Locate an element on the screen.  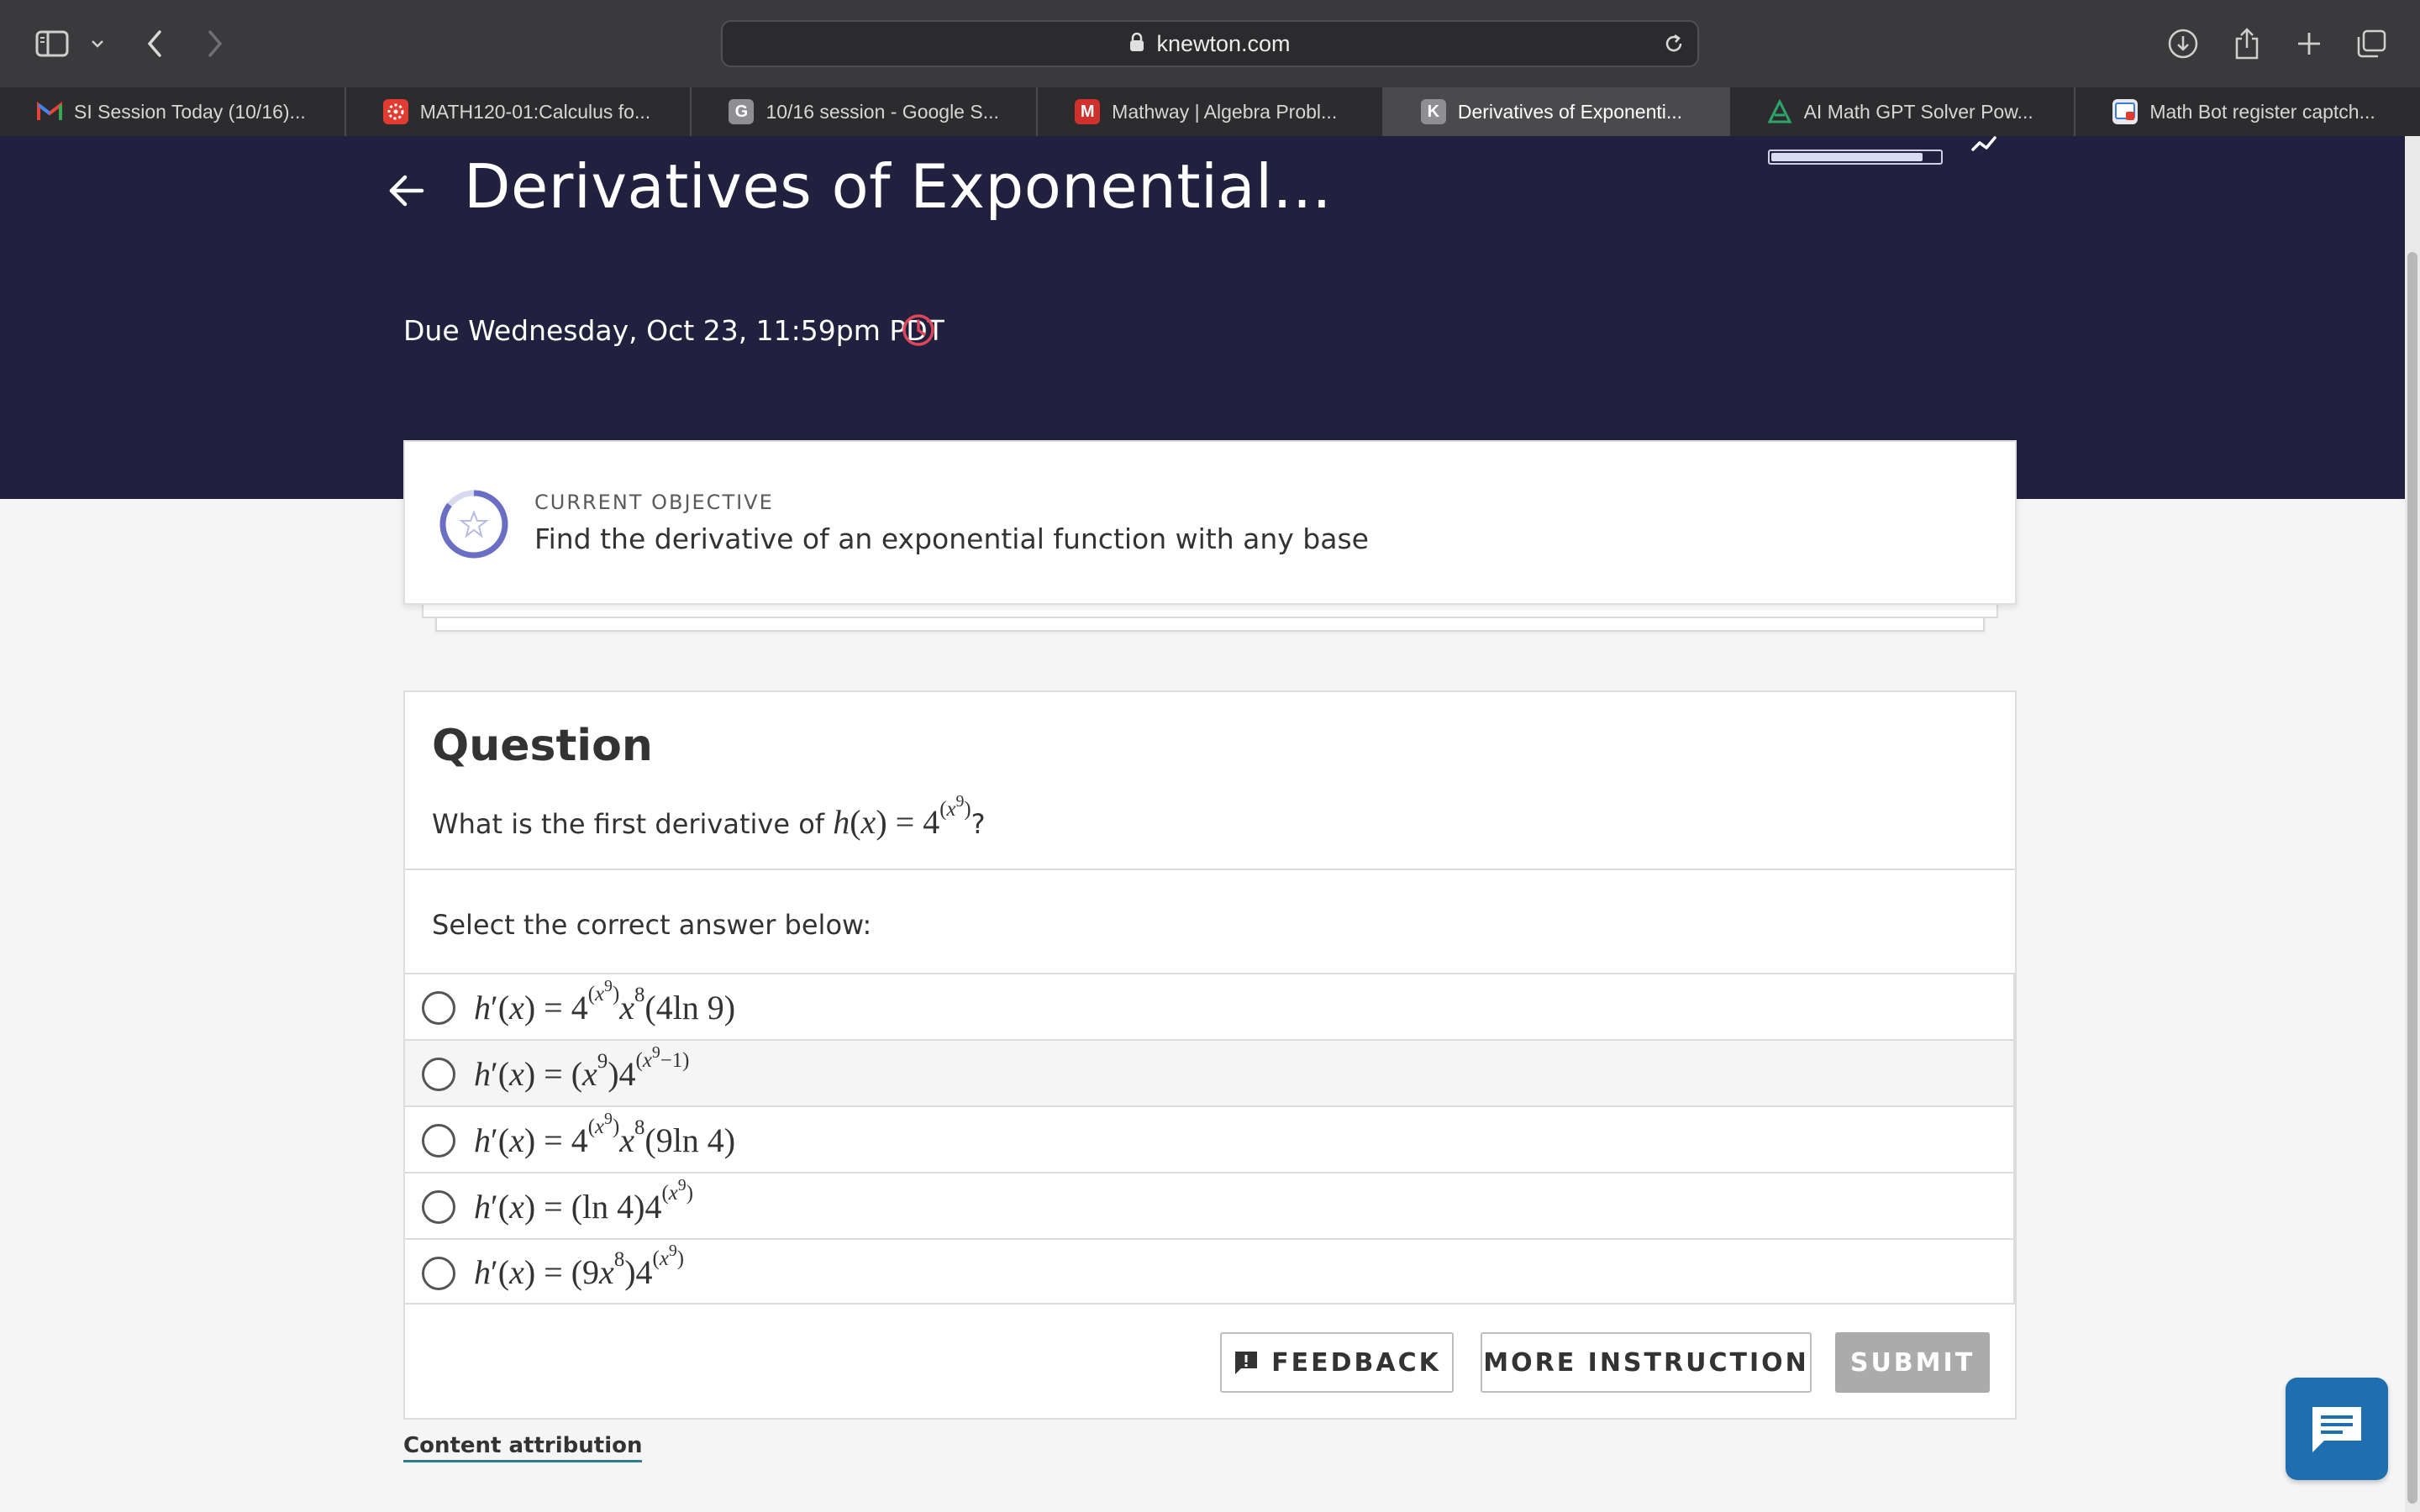
content-attribution-link: Content attribution is located at coordinates (523, 1447).